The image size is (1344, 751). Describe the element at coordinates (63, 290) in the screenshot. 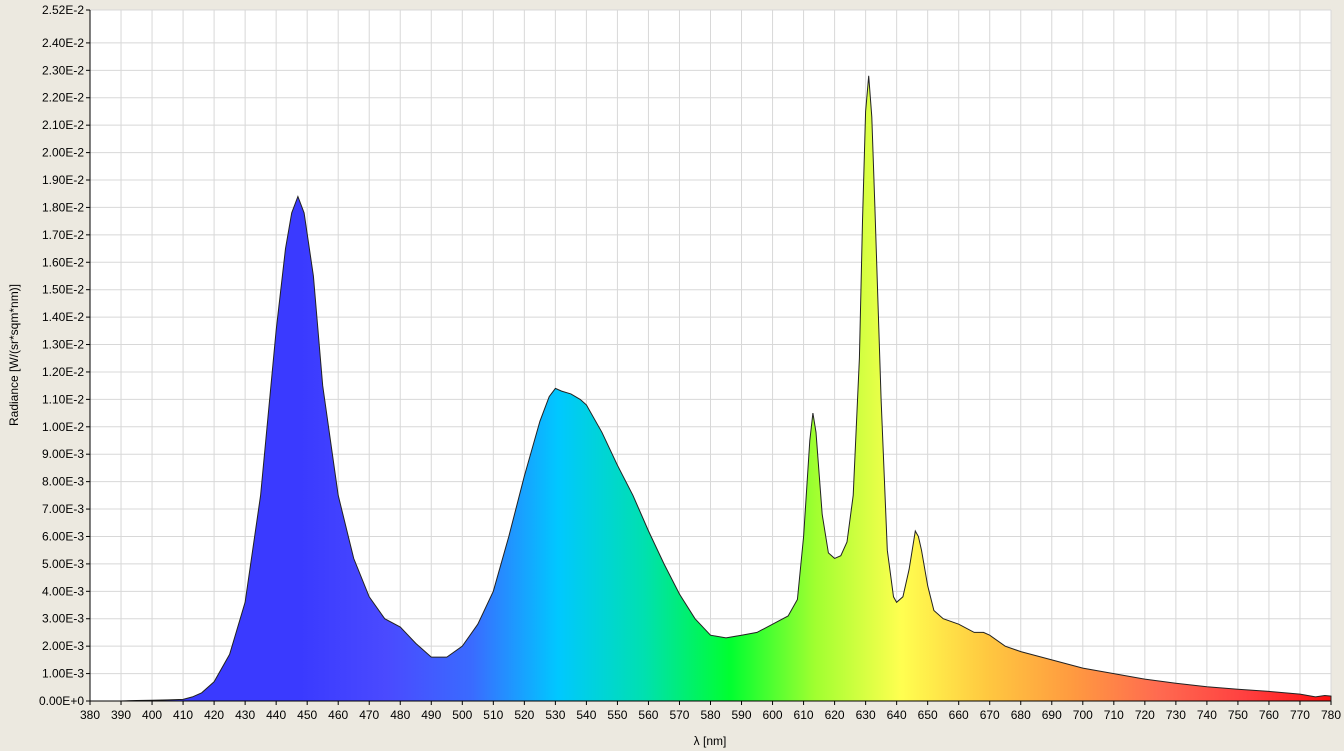

I see `y-tick-label: 1.50E-2` at that location.